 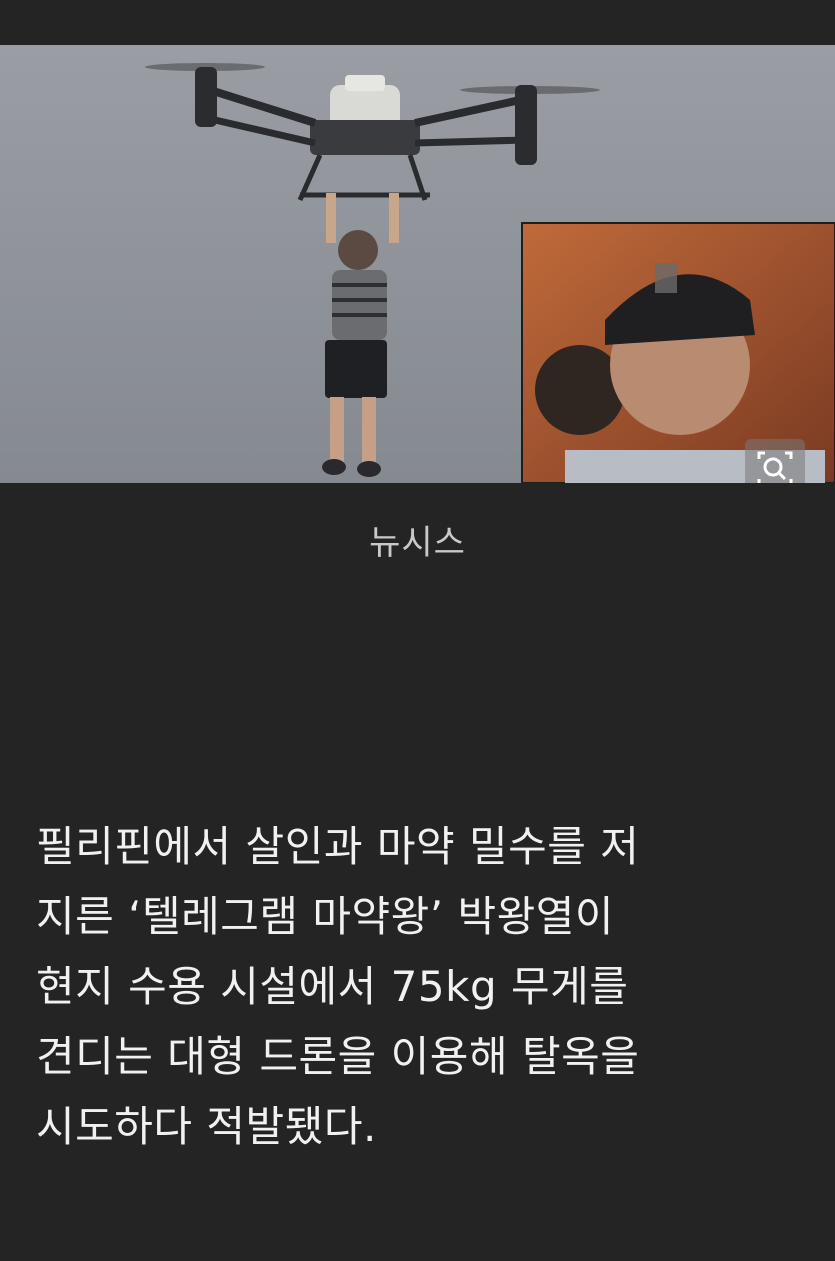 What do you see at coordinates (775, 467) in the screenshot?
I see `magnify-icon` at bounding box center [775, 467].